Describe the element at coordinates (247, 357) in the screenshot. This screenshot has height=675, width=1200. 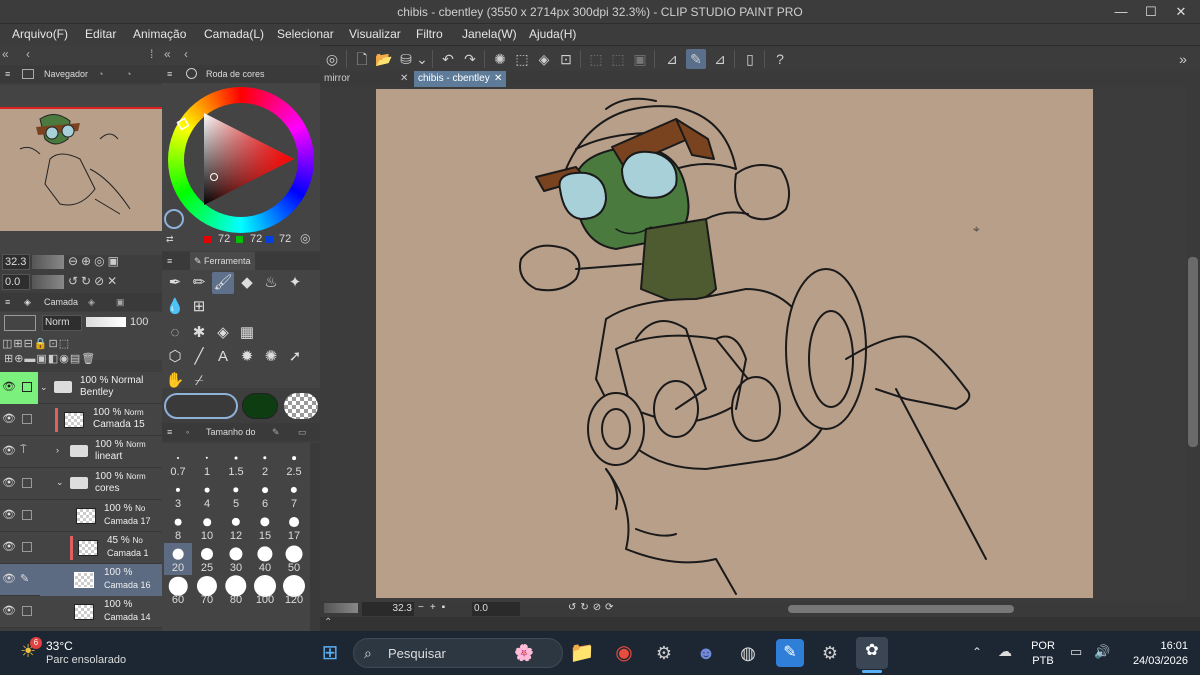
I see `balloon-tool-icon: ✹` at that location.